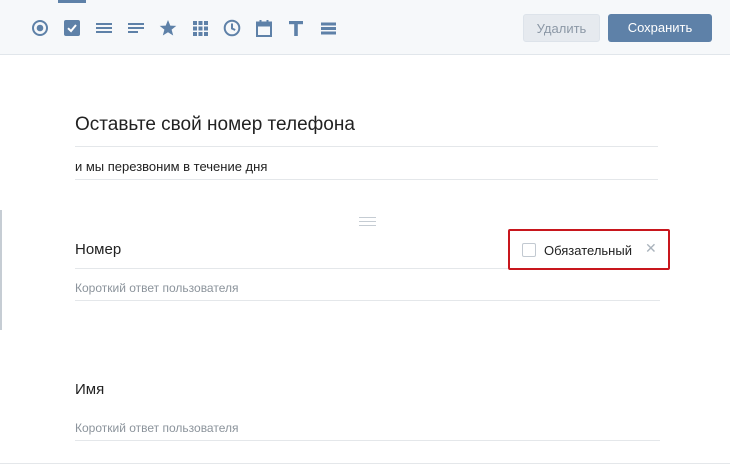 The width and height of the screenshot is (730, 466). I want to click on grid-tool, so click(200, 28).